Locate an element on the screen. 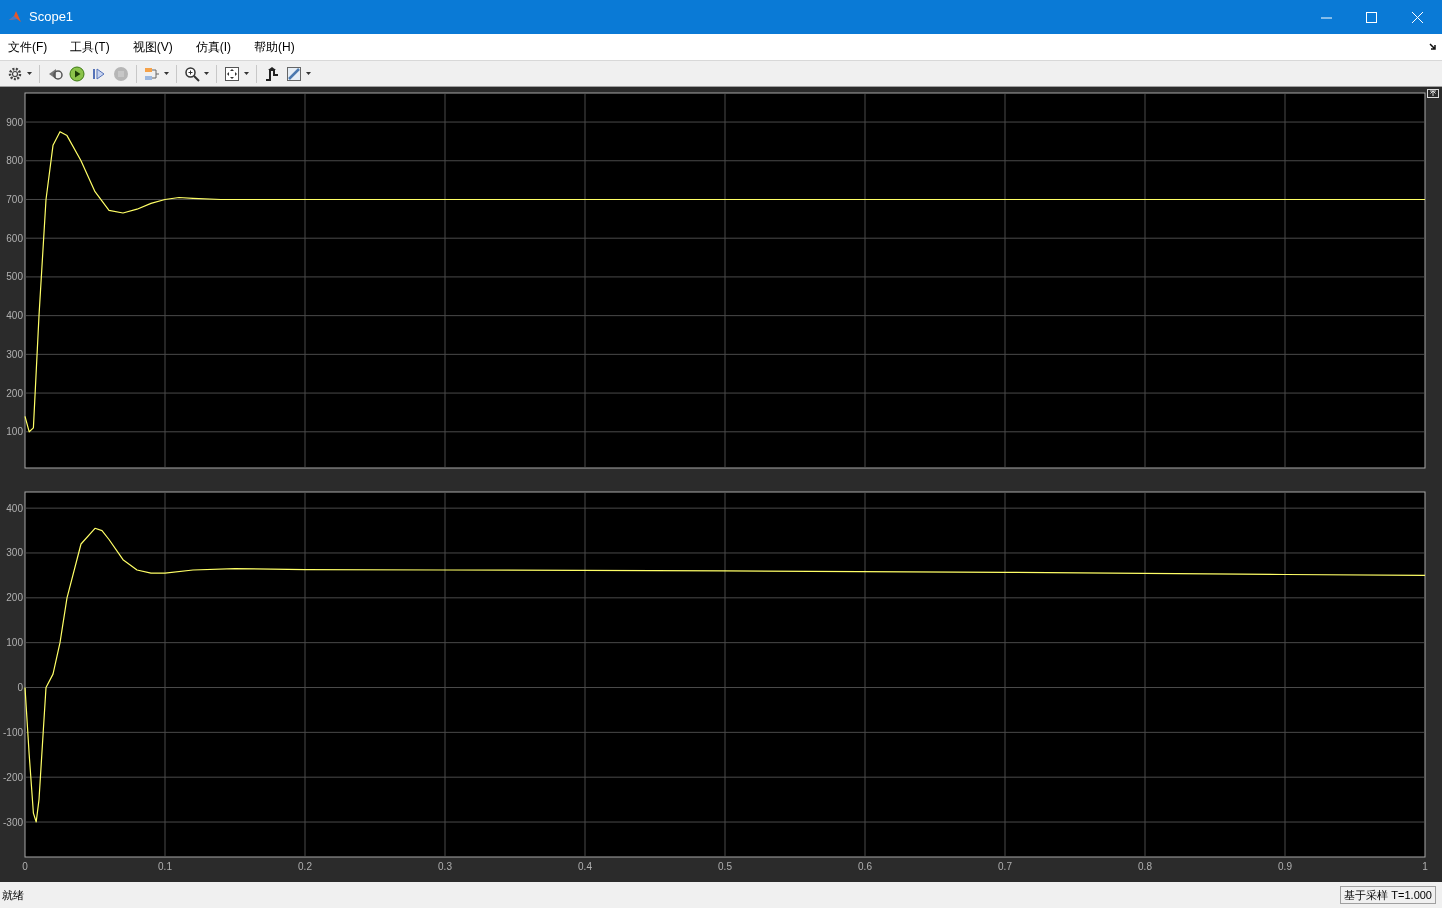 The height and width of the screenshot is (908, 1442). stop-icon is located at coordinates (121, 73).